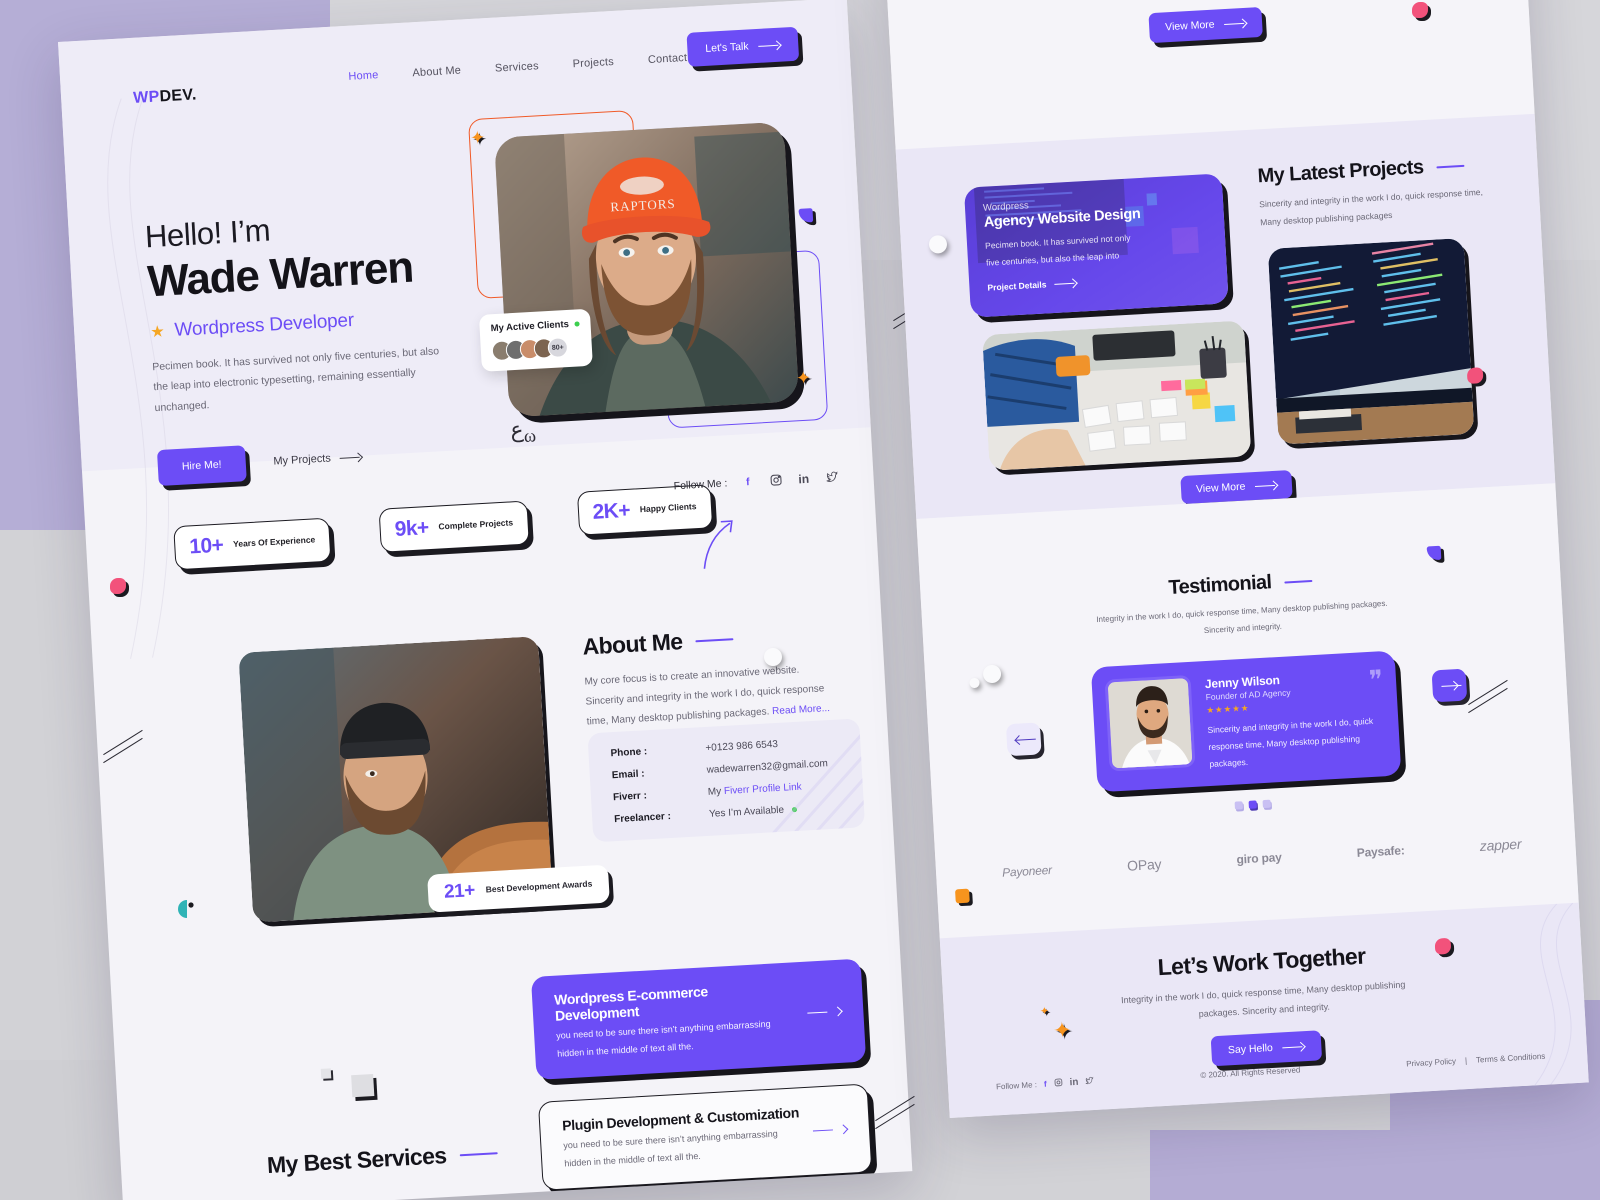 The height and width of the screenshot is (1200, 1600). I want to click on follow-me-label: Follow Me :, so click(700, 484).